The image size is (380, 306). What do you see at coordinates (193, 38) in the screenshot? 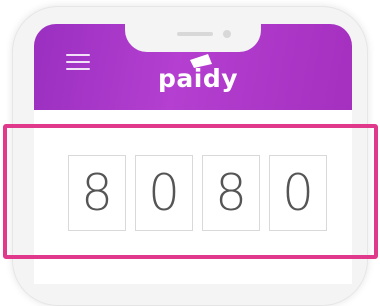
I see `phone-notch` at bounding box center [193, 38].